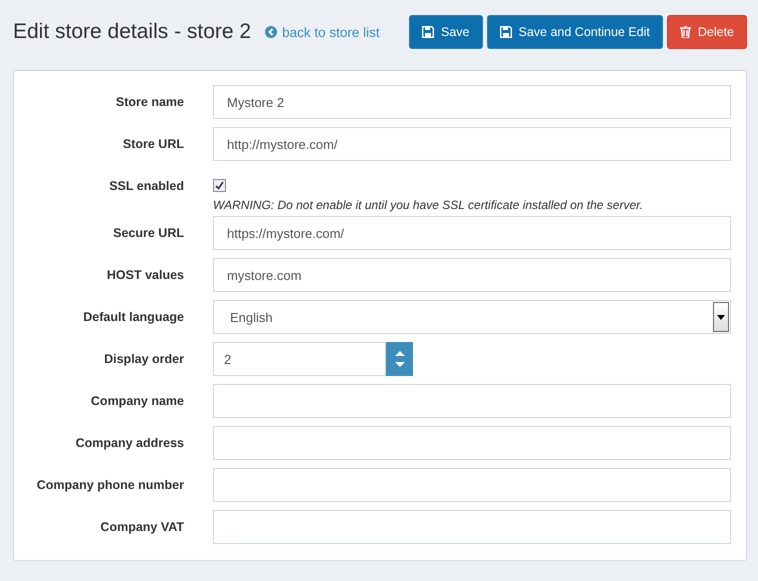  Describe the element at coordinates (472, 144) in the screenshot. I see `text-field: http://mystore.com/` at that location.